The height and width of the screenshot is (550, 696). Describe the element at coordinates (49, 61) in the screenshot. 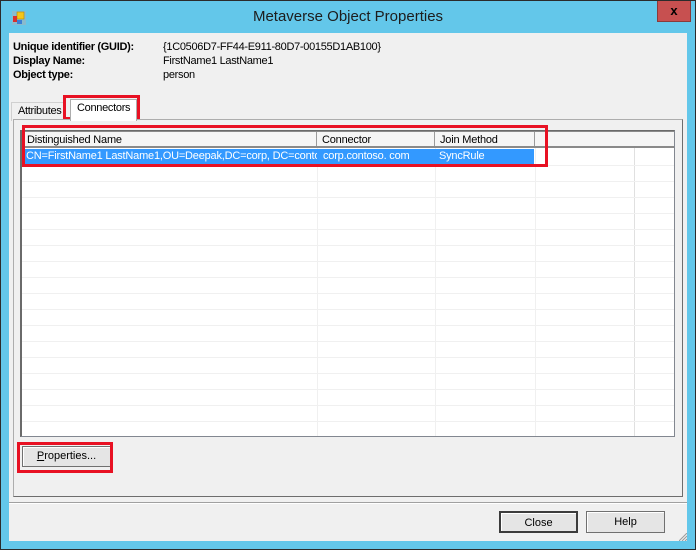

I see `display-name-label: Display Name:` at that location.